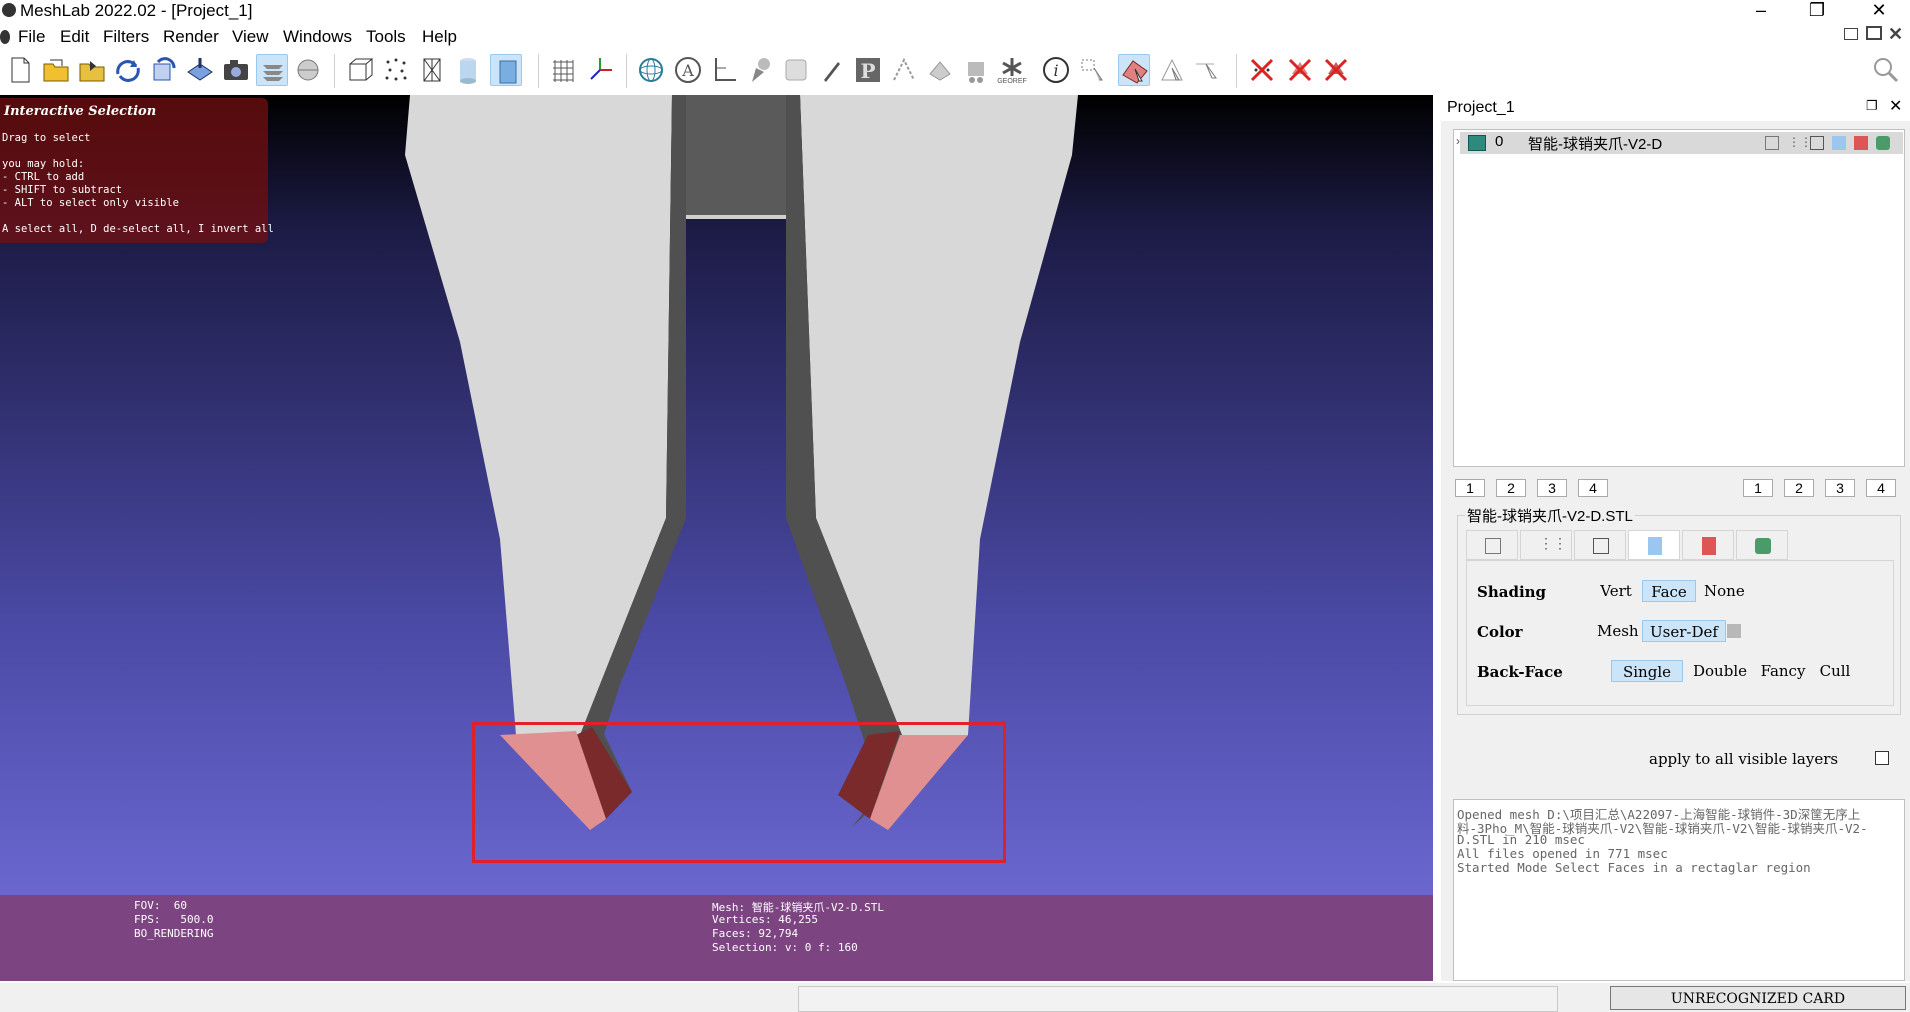 This screenshot has width=1910, height=1012. What do you see at coordinates (56, 70) in the screenshot?
I see `open-project-icon` at bounding box center [56, 70].